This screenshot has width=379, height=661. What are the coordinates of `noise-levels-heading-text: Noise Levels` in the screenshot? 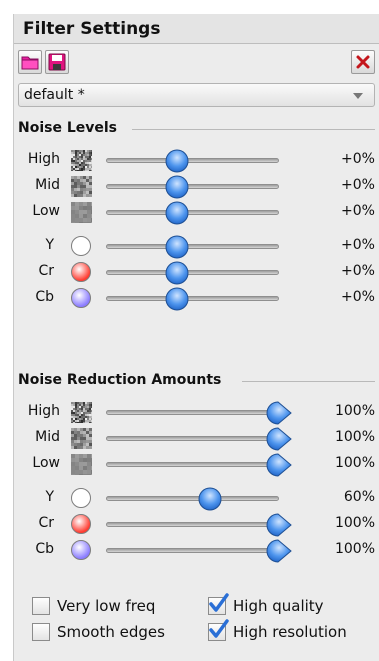 It's located at (68, 128).